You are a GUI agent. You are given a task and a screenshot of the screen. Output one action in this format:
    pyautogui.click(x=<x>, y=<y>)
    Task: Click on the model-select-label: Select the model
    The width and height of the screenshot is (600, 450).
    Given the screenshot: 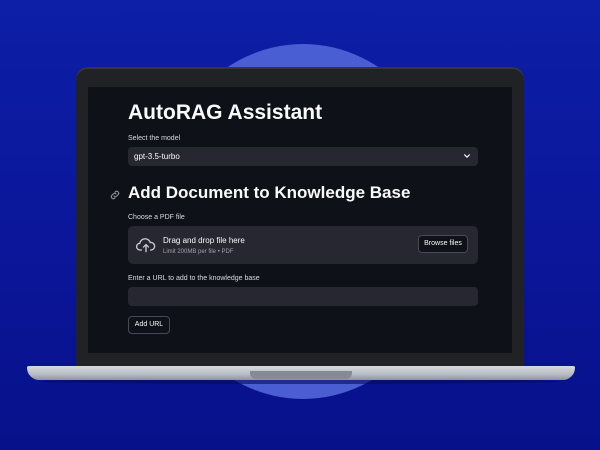 What is the action you would take?
    pyautogui.click(x=154, y=138)
    